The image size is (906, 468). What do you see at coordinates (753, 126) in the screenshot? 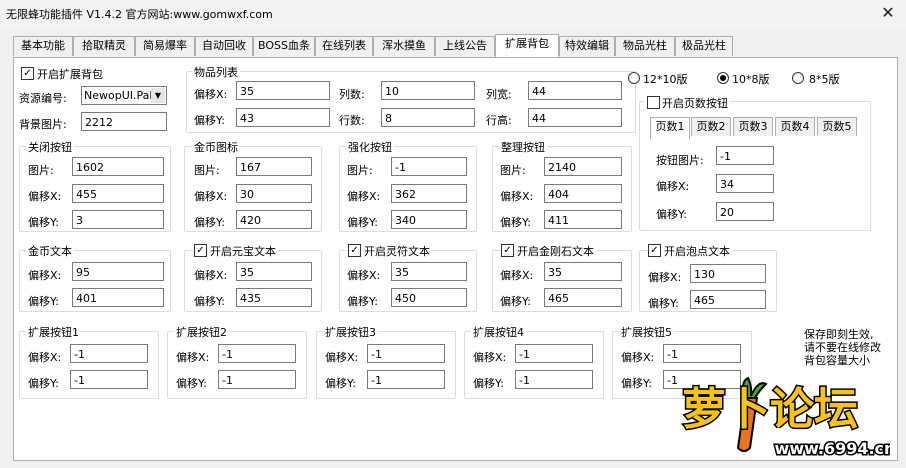
I see `tab-page3: 页数3` at bounding box center [753, 126].